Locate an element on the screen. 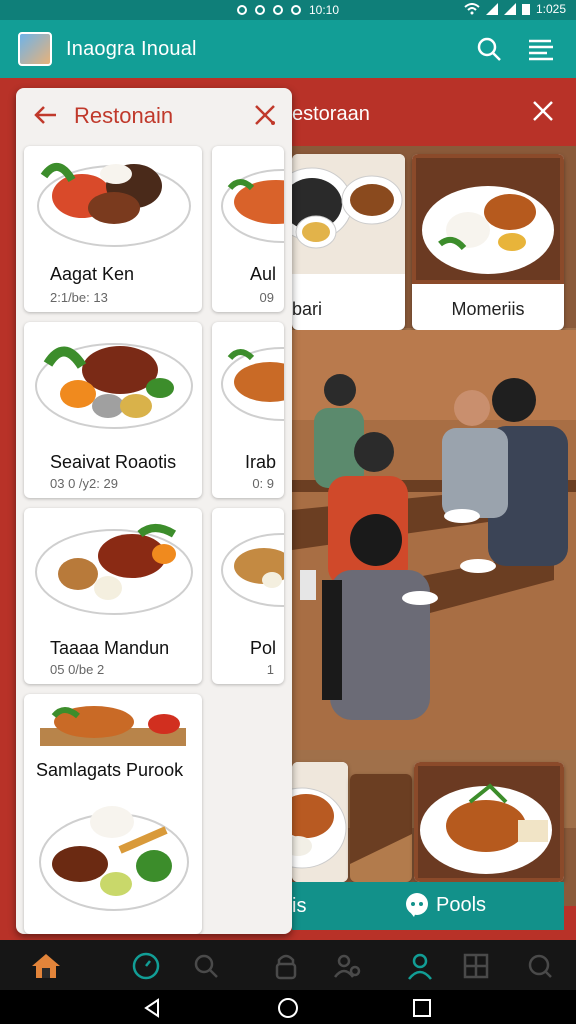  status-center-text: 10:10 is located at coordinates (324, 10).